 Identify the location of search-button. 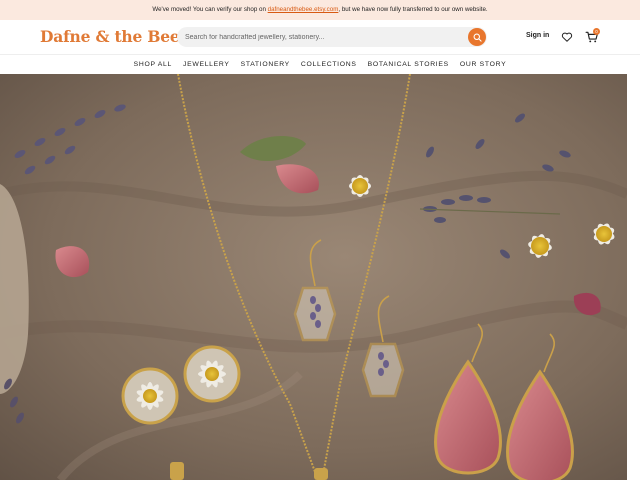
(477, 37).